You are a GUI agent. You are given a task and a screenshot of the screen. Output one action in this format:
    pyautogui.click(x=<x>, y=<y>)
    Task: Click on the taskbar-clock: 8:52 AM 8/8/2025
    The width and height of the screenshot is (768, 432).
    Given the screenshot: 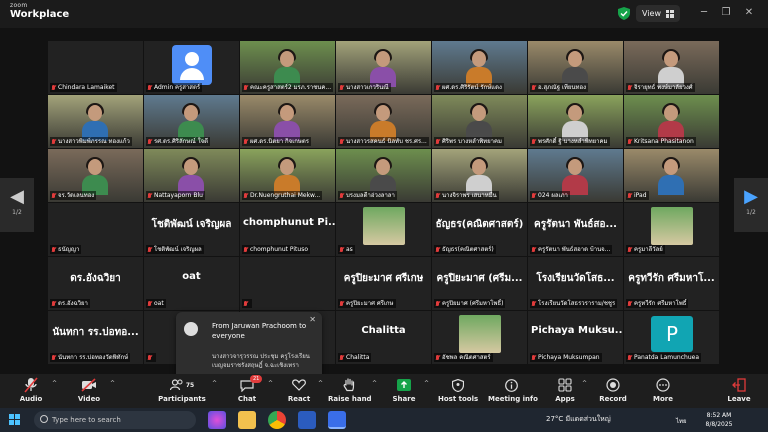 What is the action you would take?
    pyautogui.click(x=719, y=420)
    